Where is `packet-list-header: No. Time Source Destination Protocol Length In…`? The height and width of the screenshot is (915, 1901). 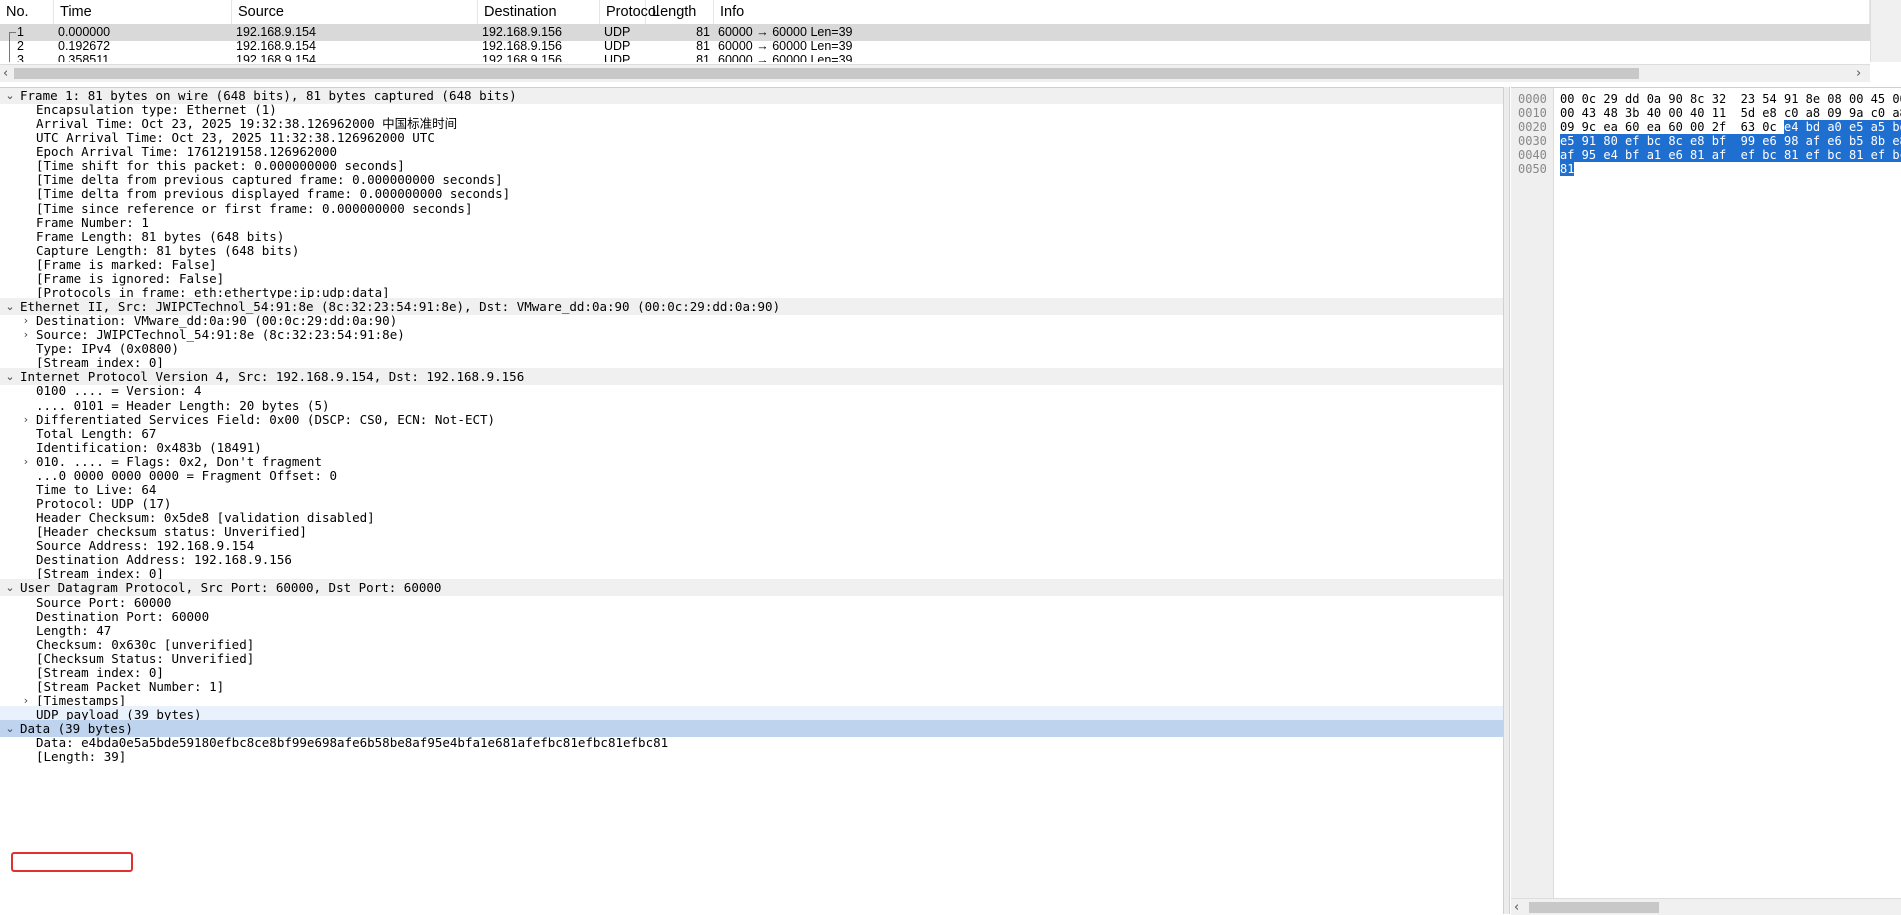
packet-list-header: No. Time Source Destination Protocol Length In… is located at coordinates (935, 12).